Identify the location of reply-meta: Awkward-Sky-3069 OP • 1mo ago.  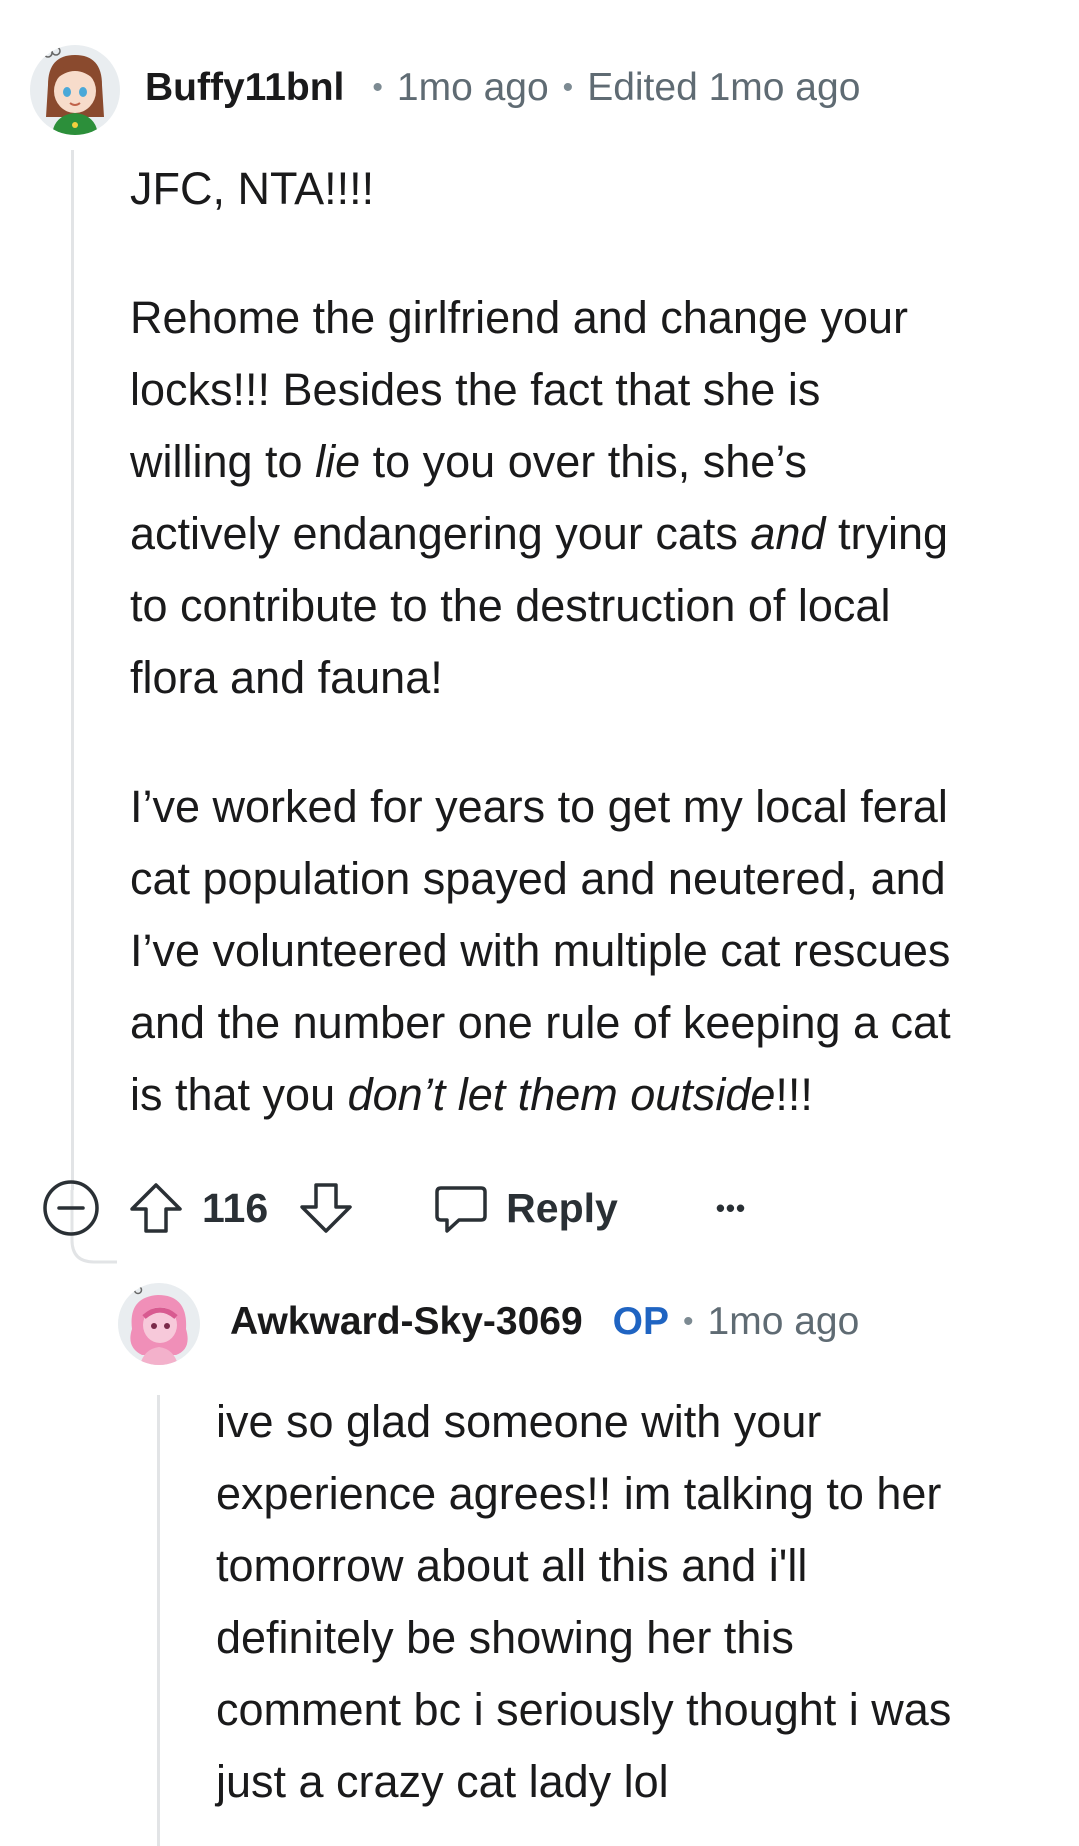
(544, 1322).